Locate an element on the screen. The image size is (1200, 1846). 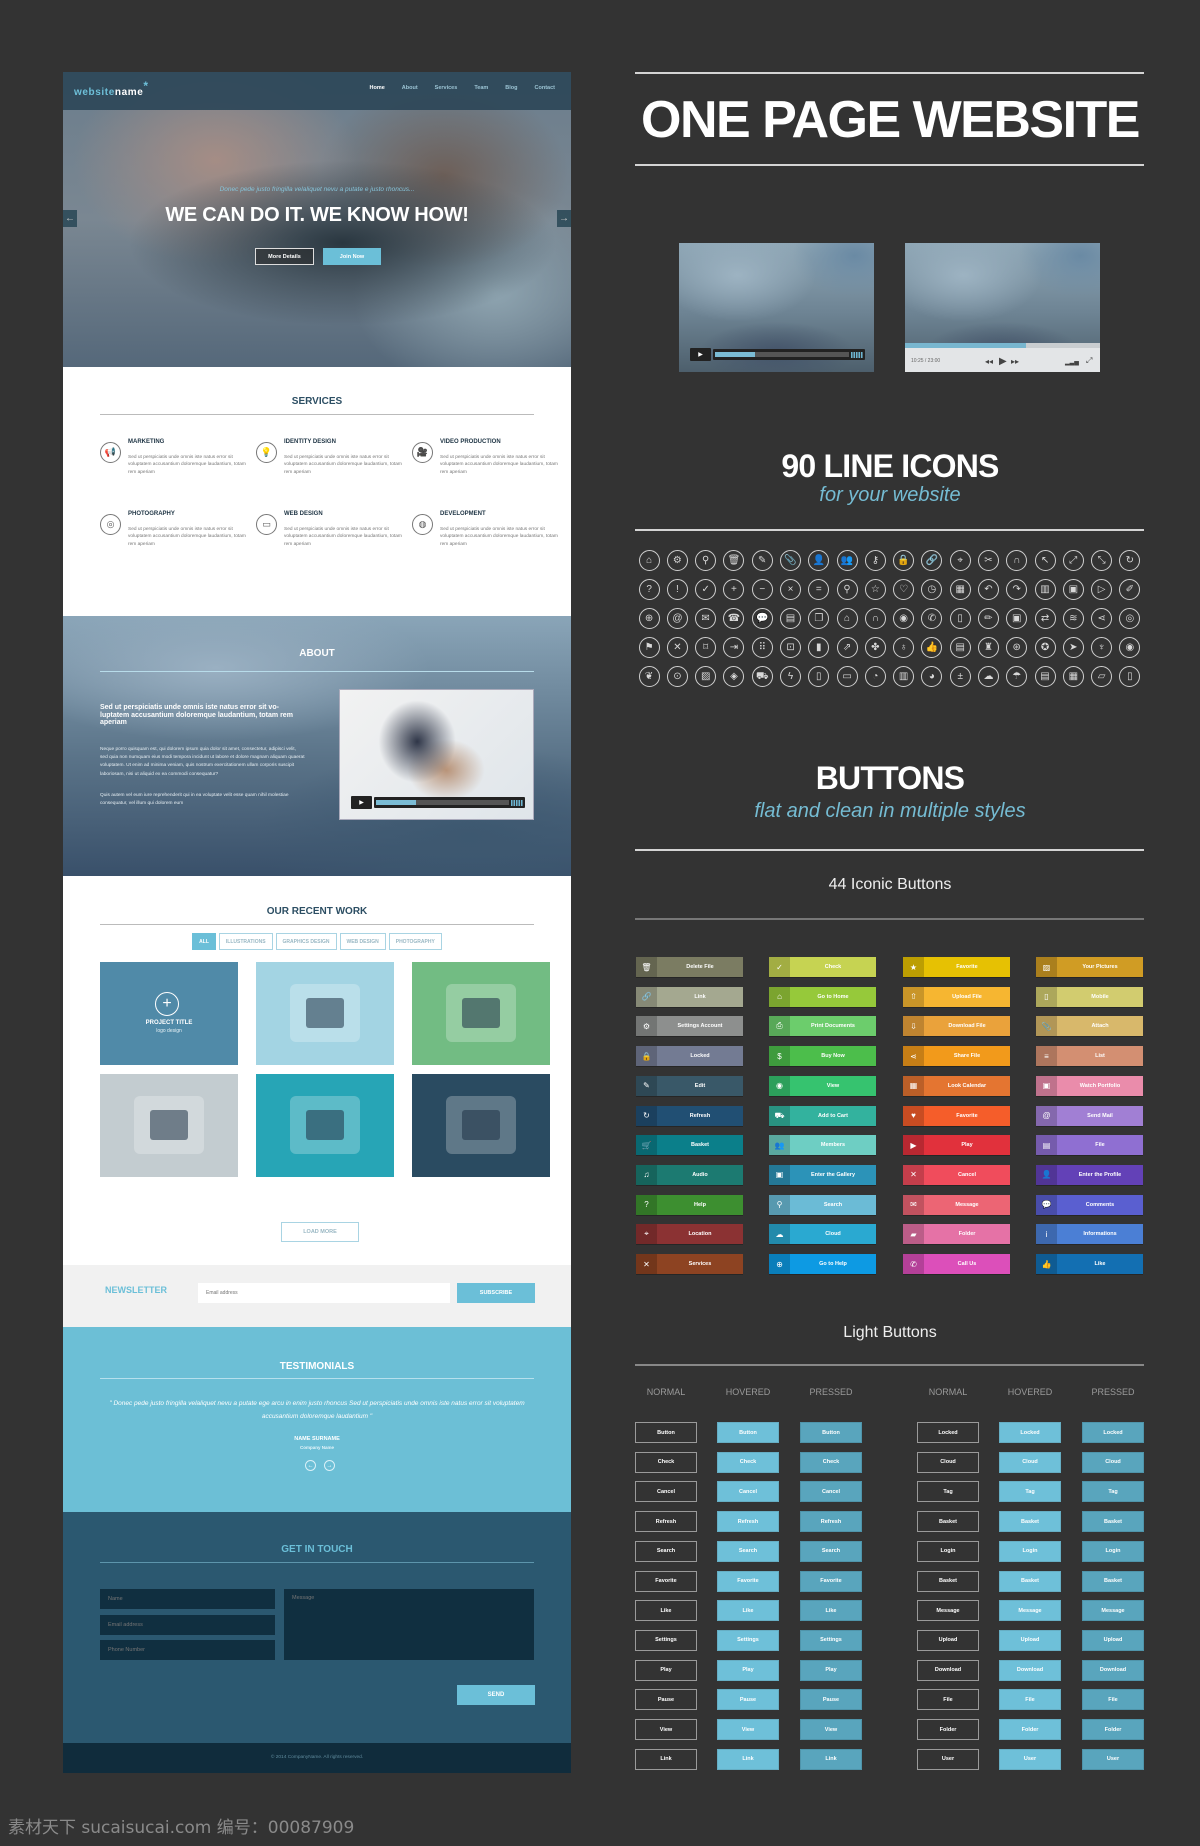
check-hovered-button: Check is located at coordinates (748, 1462).